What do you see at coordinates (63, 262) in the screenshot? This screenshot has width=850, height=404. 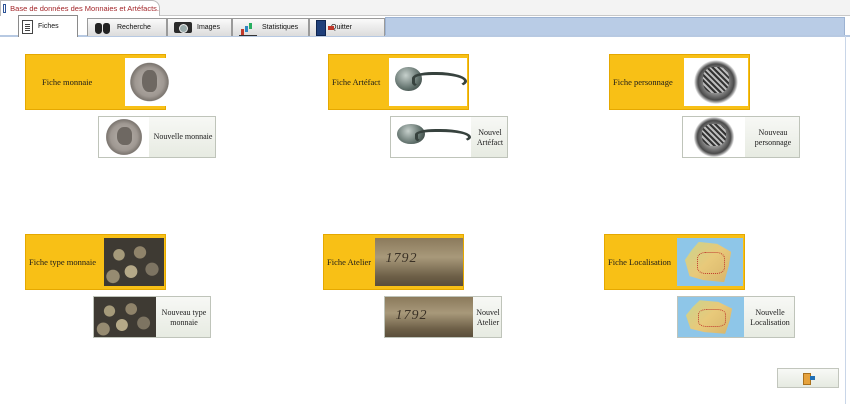 I see `fiche-type-monnaie-label: Fiche type monnaie` at bounding box center [63, 262].